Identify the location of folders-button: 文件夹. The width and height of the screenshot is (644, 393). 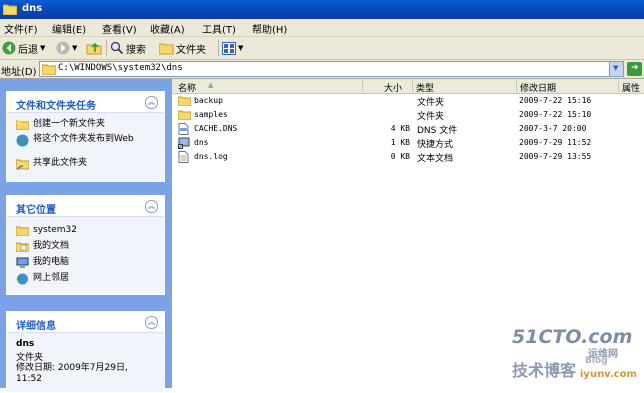
(182, 48).